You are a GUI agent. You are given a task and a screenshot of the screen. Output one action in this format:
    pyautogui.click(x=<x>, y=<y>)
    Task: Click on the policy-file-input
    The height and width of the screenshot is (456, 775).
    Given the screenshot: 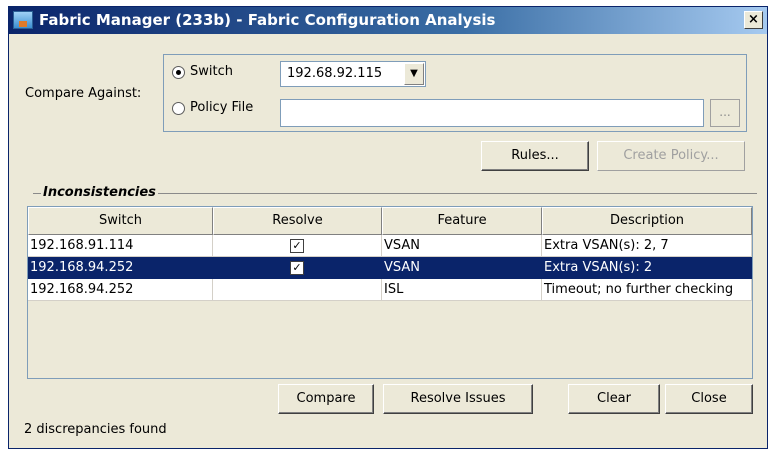 What is the action you would take?
    pyautogui.click(x=492, y=113)
    